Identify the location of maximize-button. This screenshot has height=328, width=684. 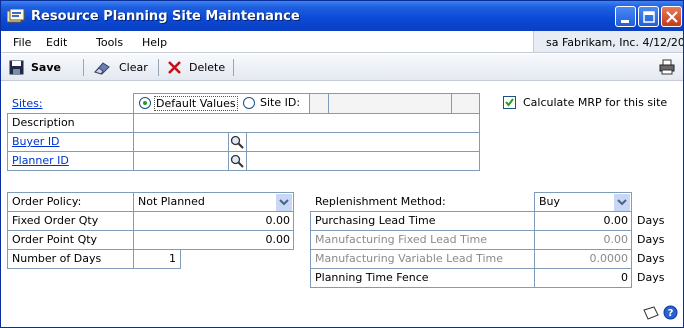
(648, 16).